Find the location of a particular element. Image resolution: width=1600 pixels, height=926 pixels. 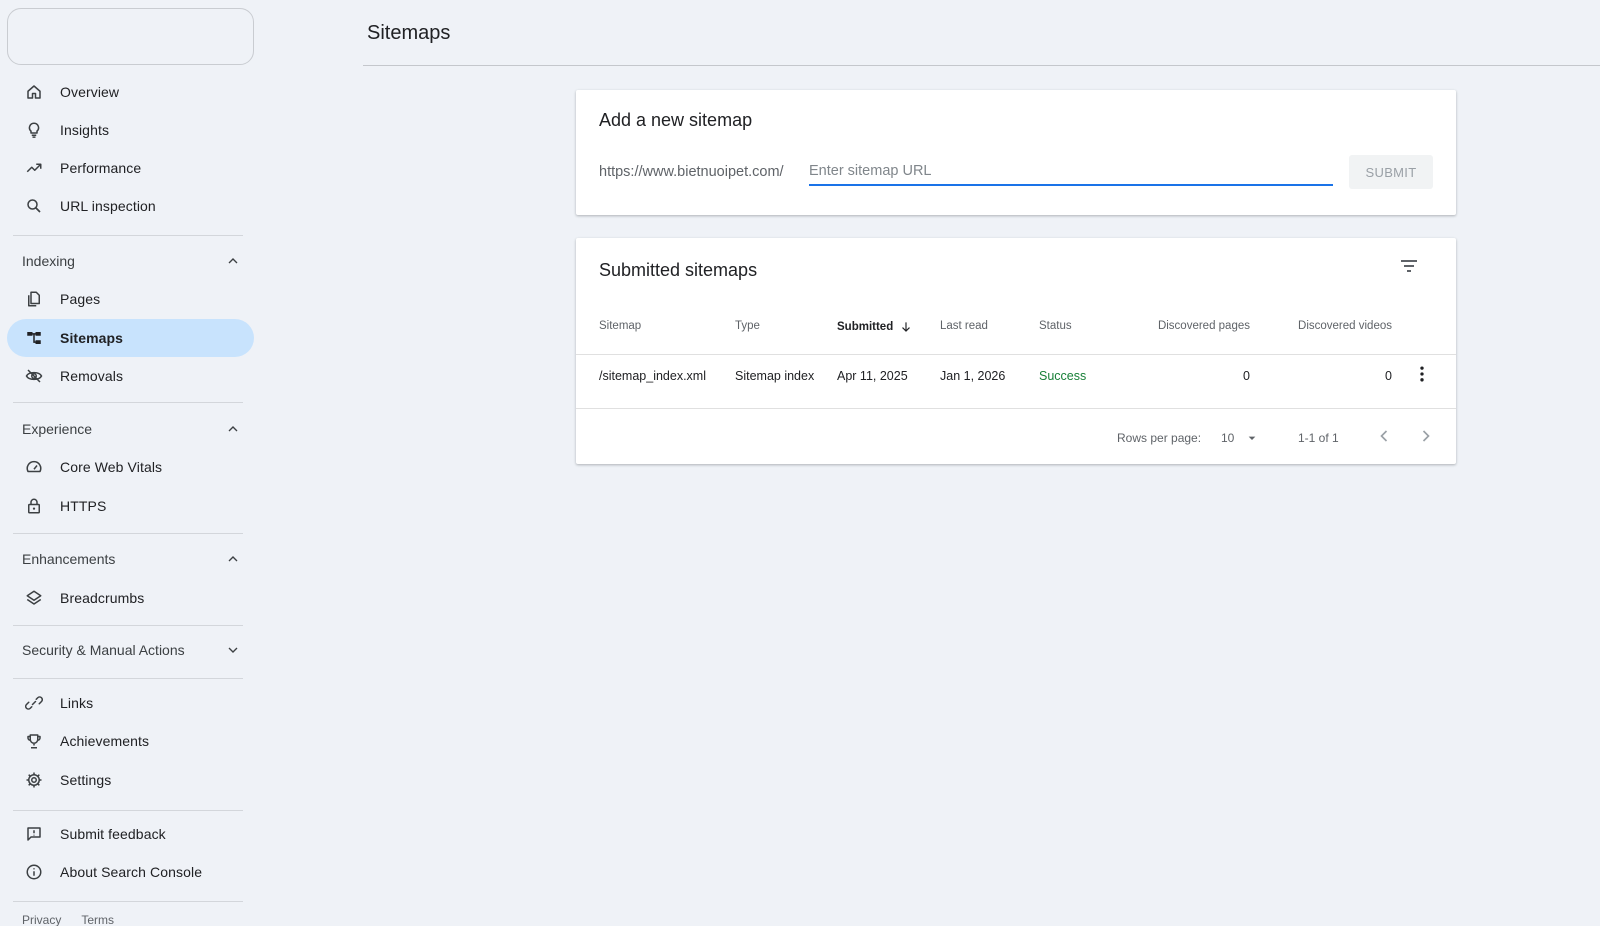

sidebar-item-label: Settings is located at coordinates (86, 780).